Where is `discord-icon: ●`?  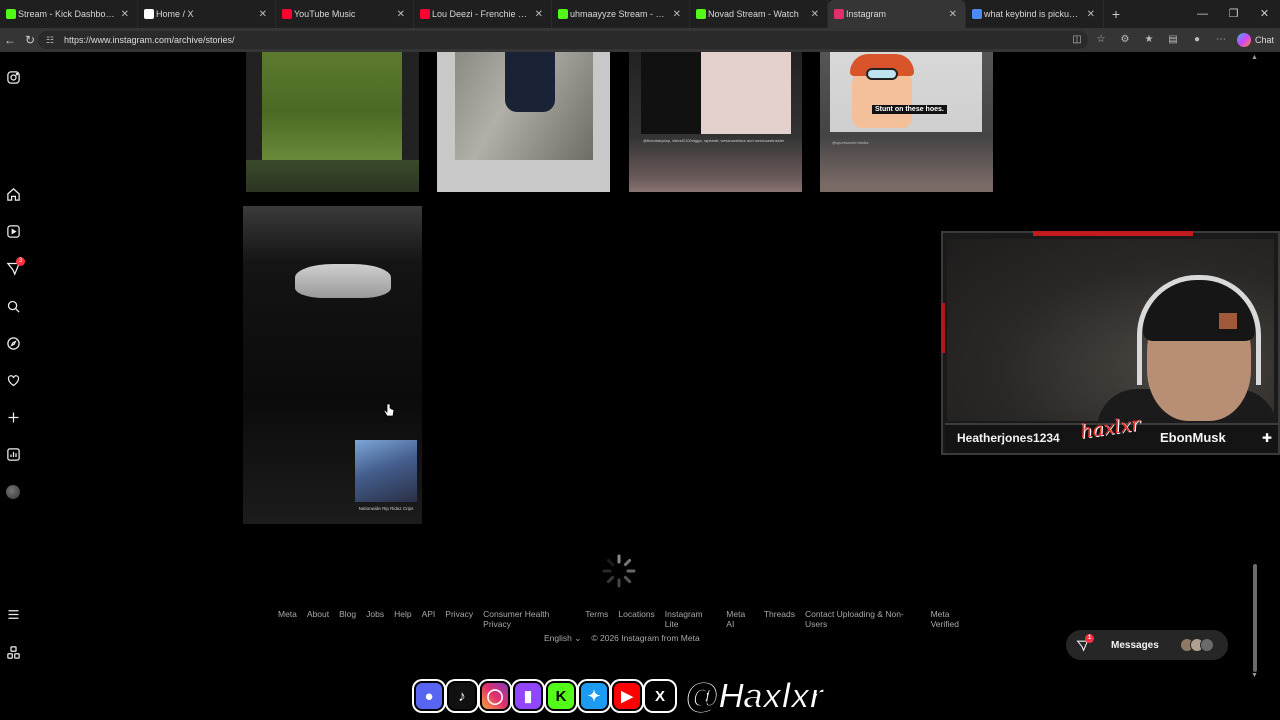
discord-icon: ● is located at coordinates (429, 696).